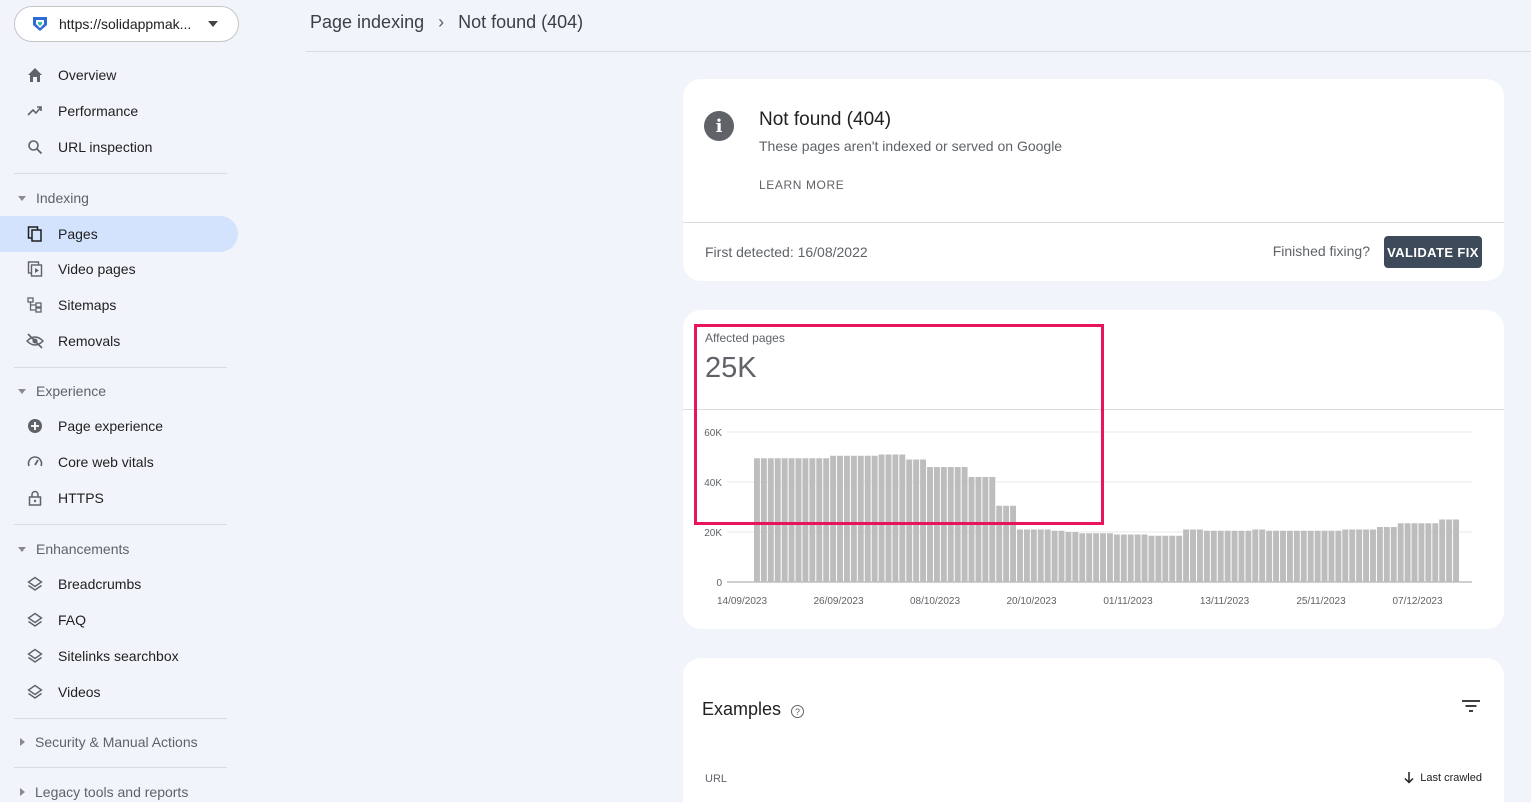 This screenshot has width=1531, height=802. I want to click on nav-sitelinks-searchbox: Sitelinks searchbox, so click(126, 656).